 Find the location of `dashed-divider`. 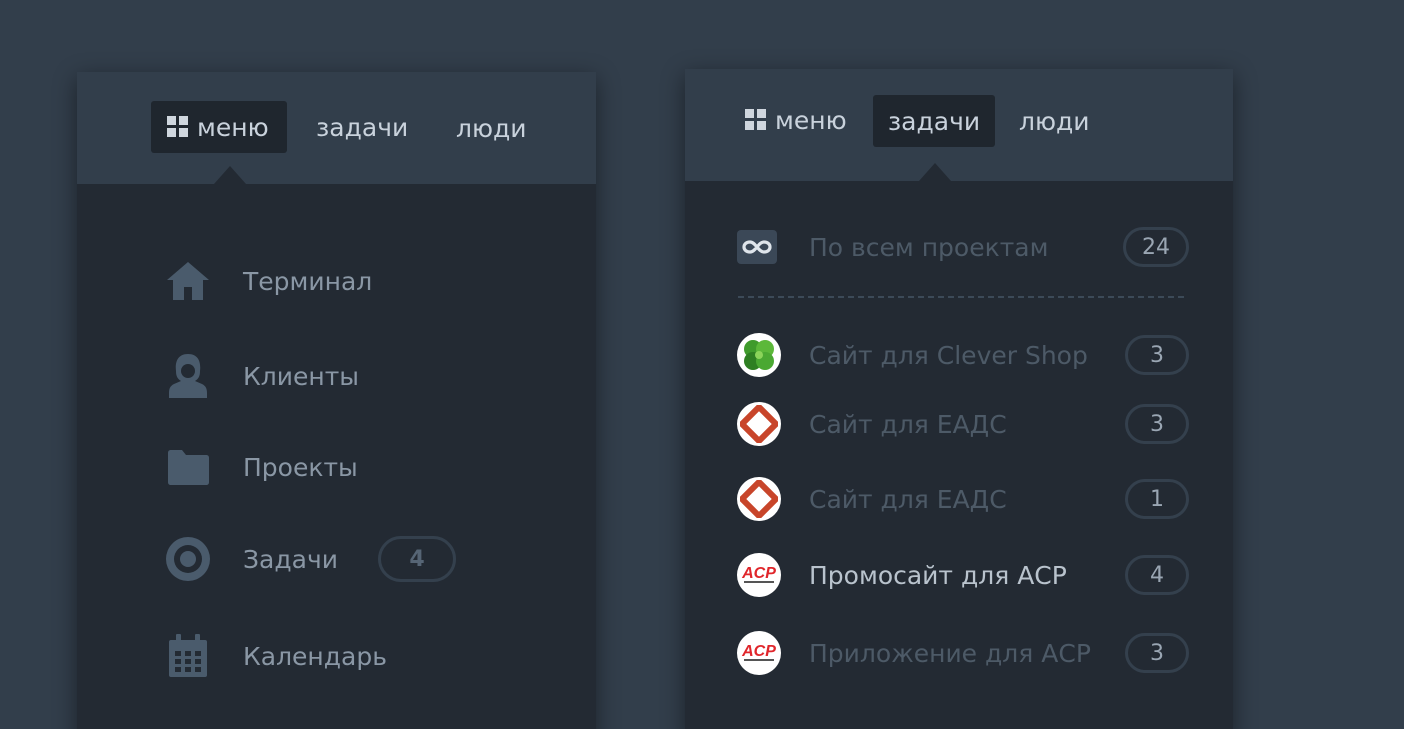

dashed-divider is located at coordinates (961, 297).